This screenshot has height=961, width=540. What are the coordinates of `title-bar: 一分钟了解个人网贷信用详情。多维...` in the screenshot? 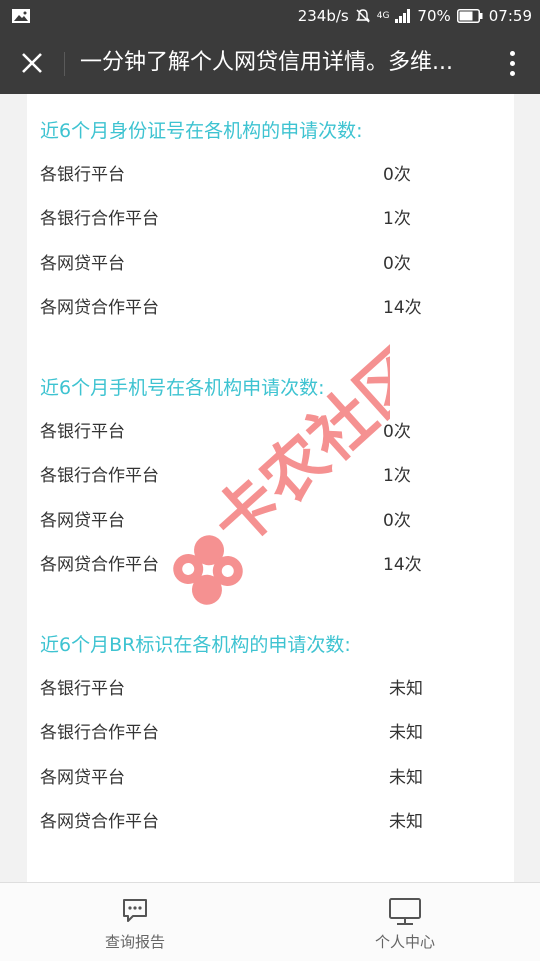 It's located at (270, 63).